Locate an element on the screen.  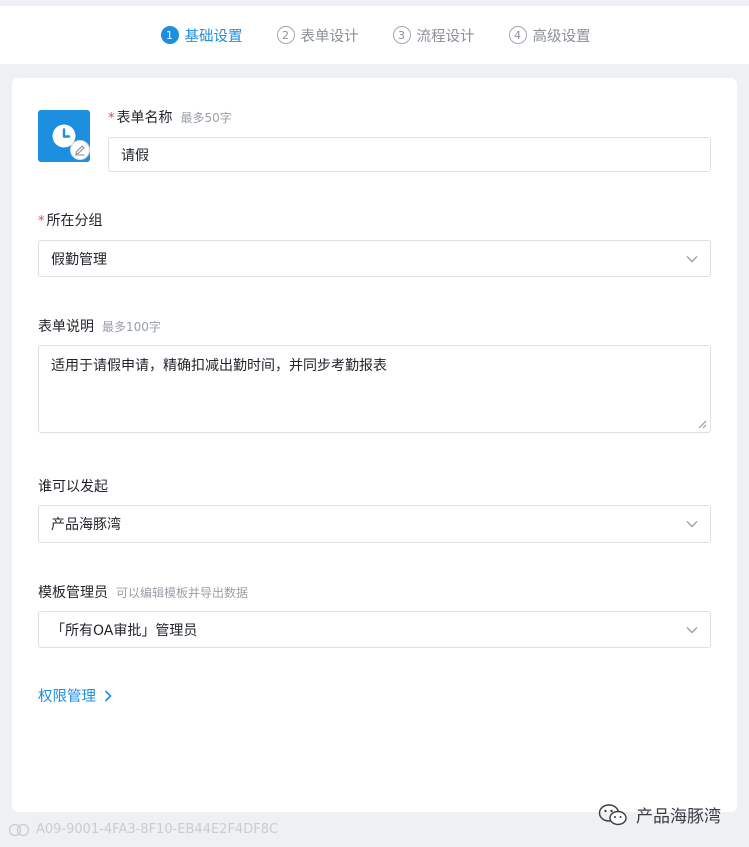
group-value: 假勤管理 is located at coordinates (79, 259).